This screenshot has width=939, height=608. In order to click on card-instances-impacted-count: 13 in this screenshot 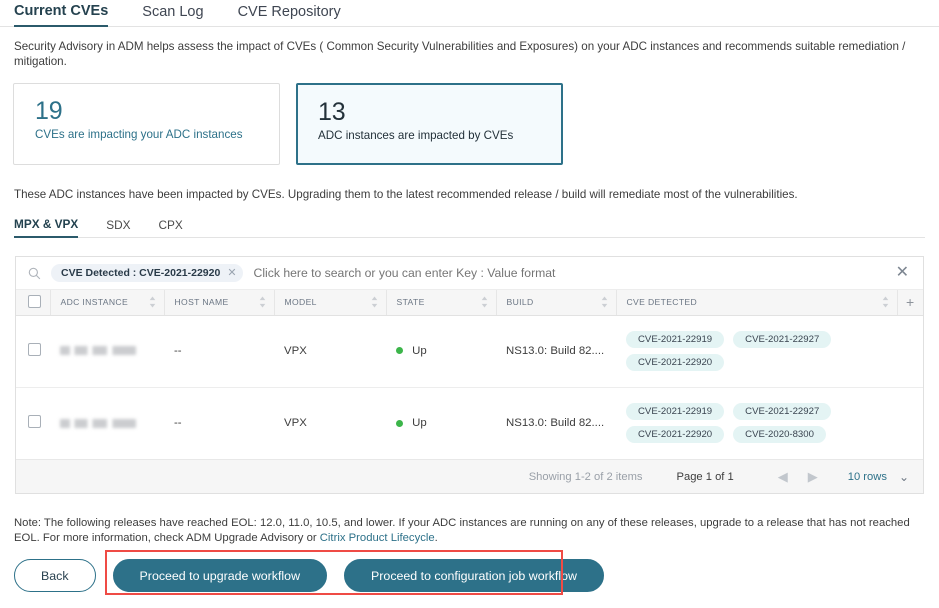, I will do `click(332, 112)`.